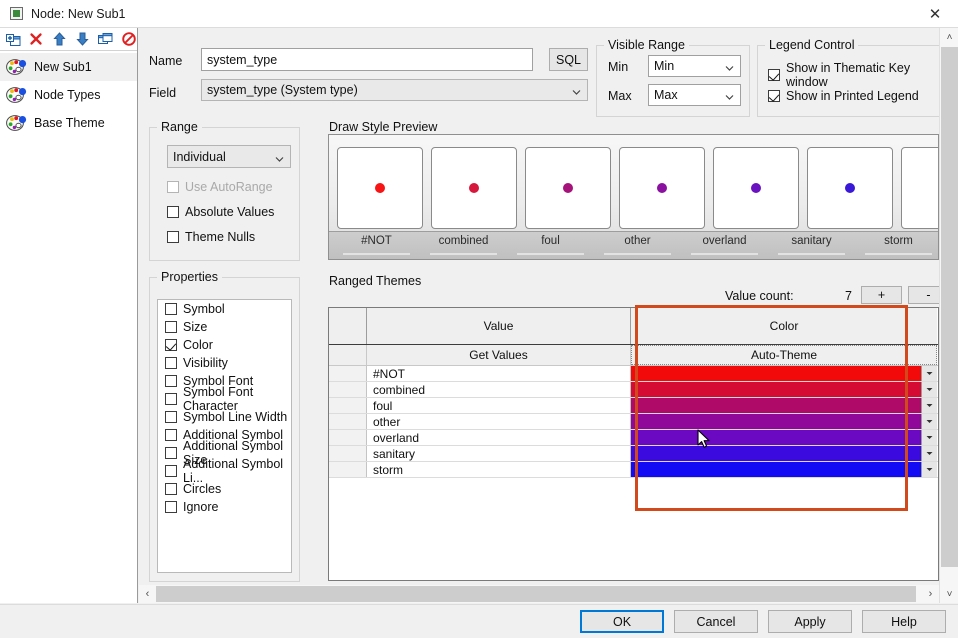 This screenshot has width=958, height=638. Describe the element at coordinates (949, 307) in the screenshot. I see `vertical-scroll-thumb` at that location.